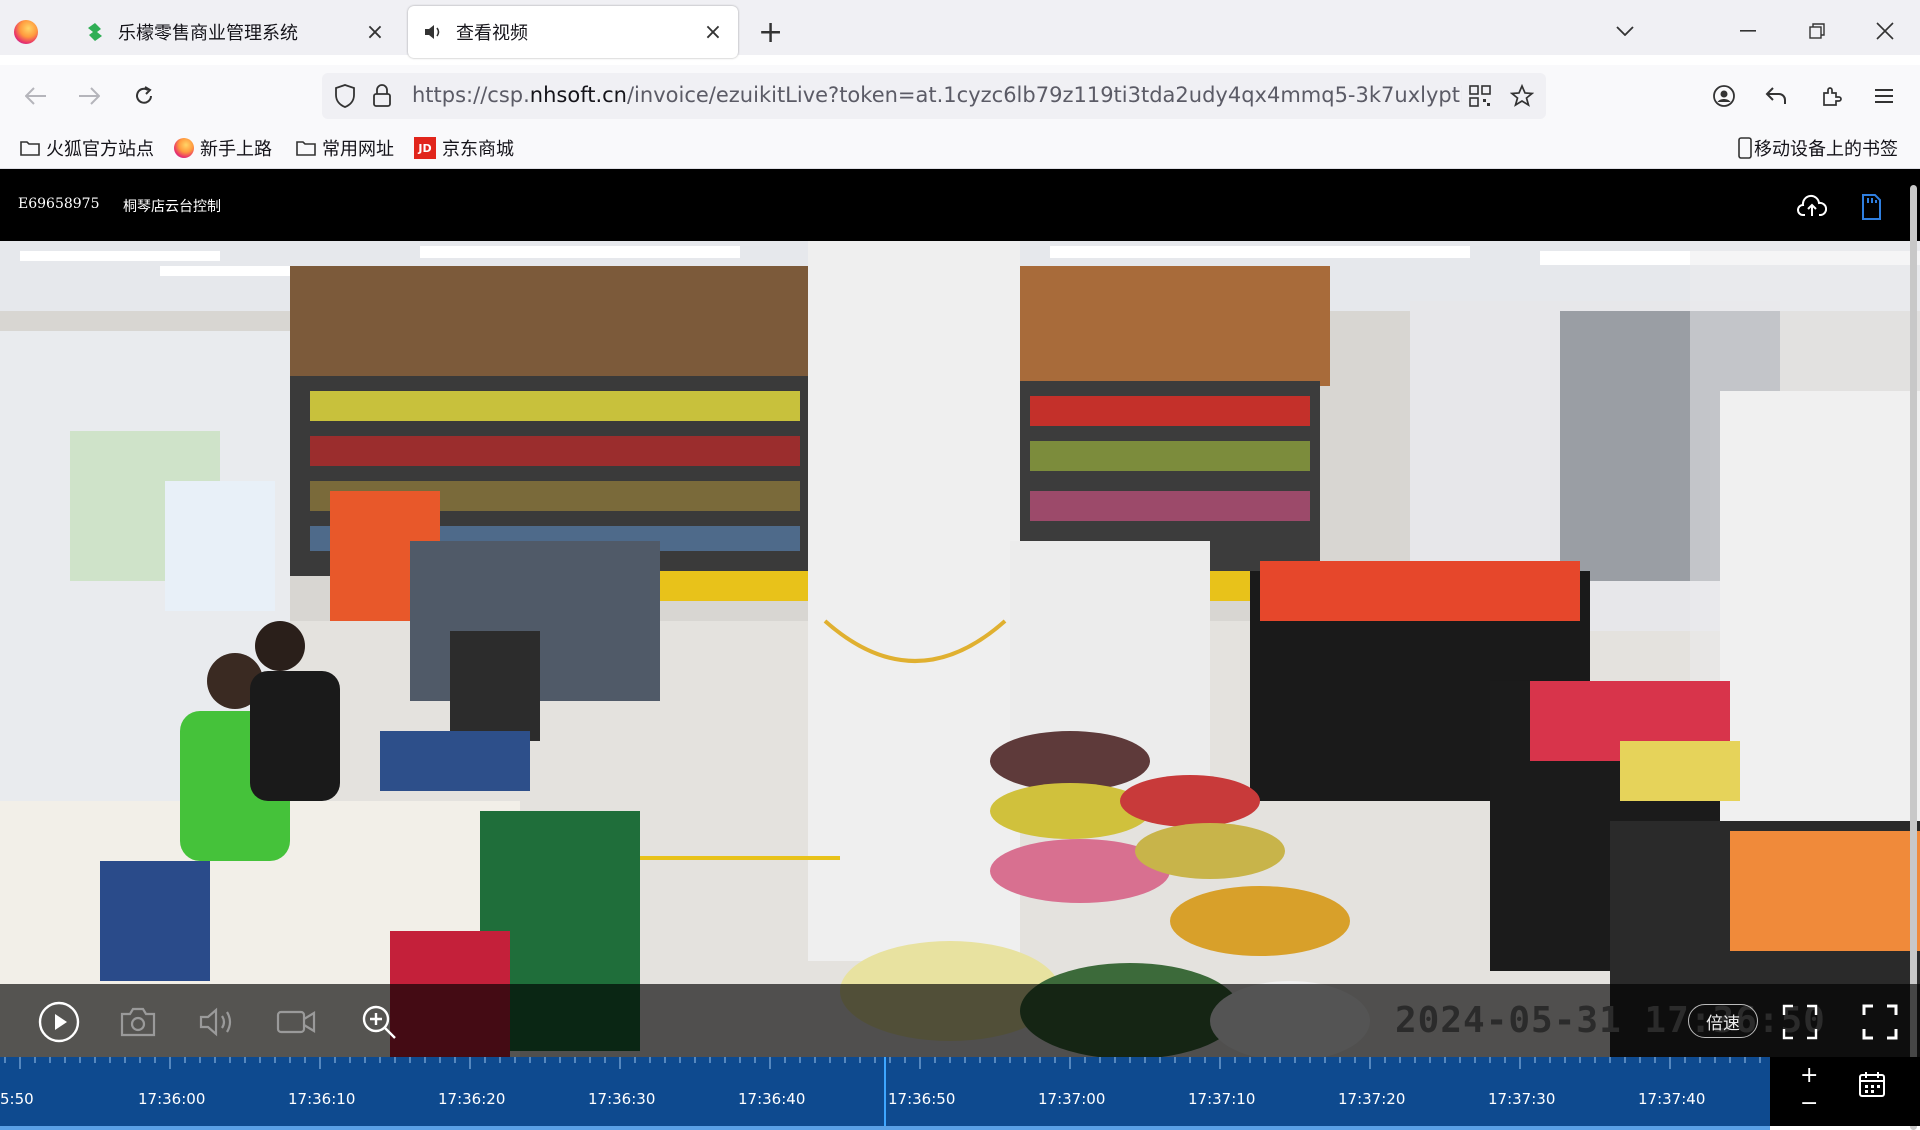 The image size is (1920, 1130). Describe the element at coordinates (573, 32) in the screenshot. I see `tab-view-video: 查看视频 ×` at that location.